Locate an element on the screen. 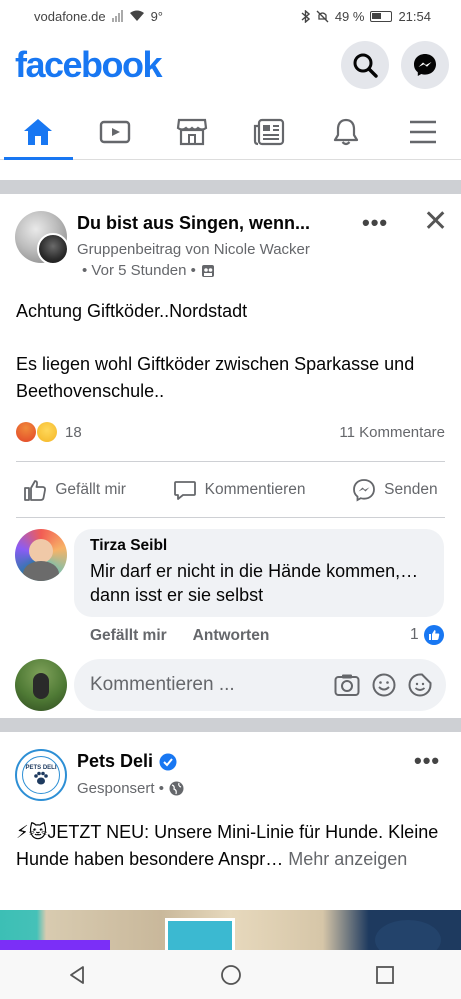  group-avatar is located at coordinates (42, 238).